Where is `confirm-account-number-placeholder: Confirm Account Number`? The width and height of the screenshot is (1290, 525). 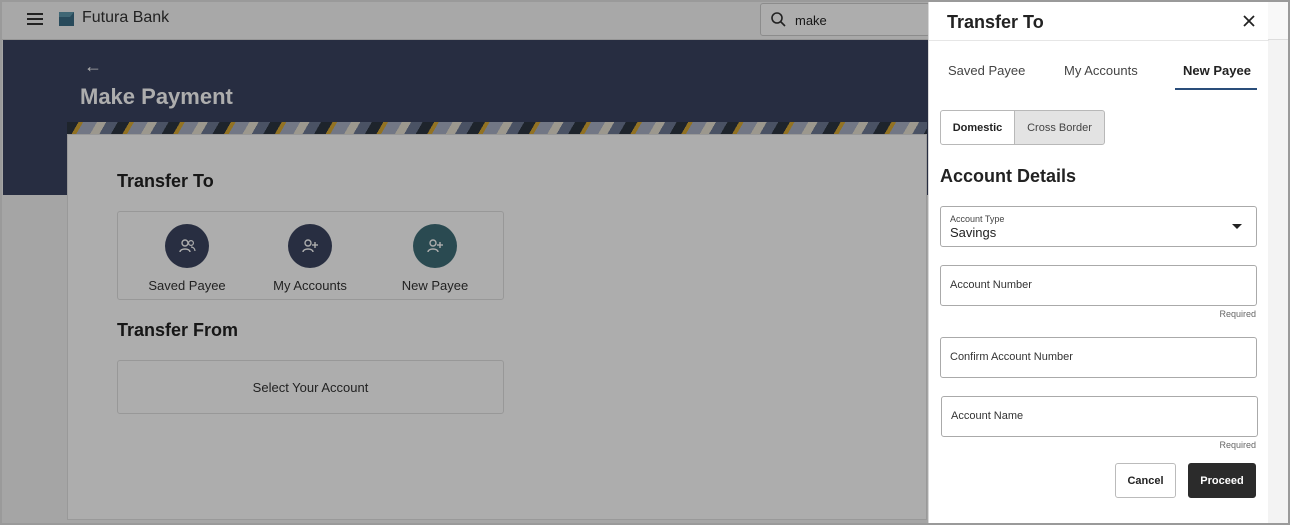
confirm-account-number-placeholder: Confirm Account Number is located at coordinates (1011, 357).